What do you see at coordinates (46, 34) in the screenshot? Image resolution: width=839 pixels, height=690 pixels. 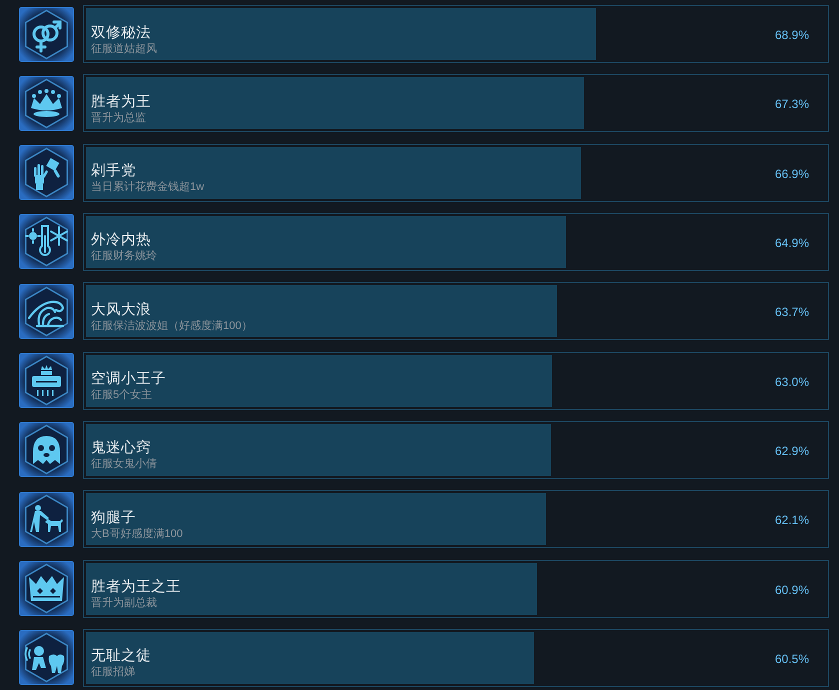 I see `gender-symbols-icon` at bounding box center [46, 34].